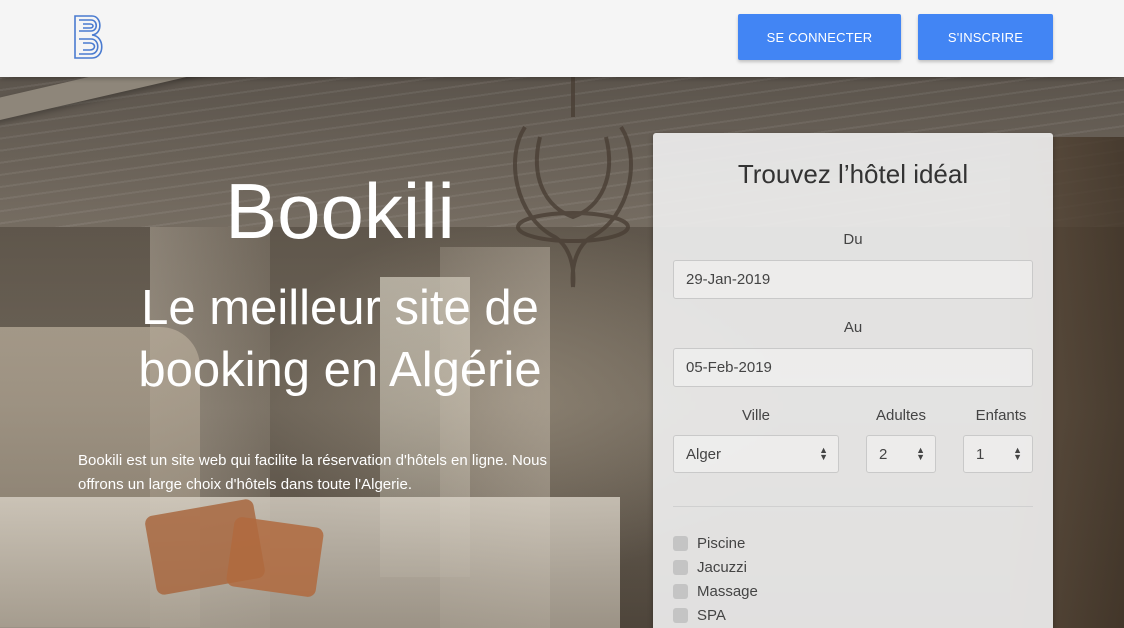 The image size is (1124, 628). What do you see at coordinates (853, 506) in the screenshot?
I see `panel-divider` at bounding box center [853, 506].